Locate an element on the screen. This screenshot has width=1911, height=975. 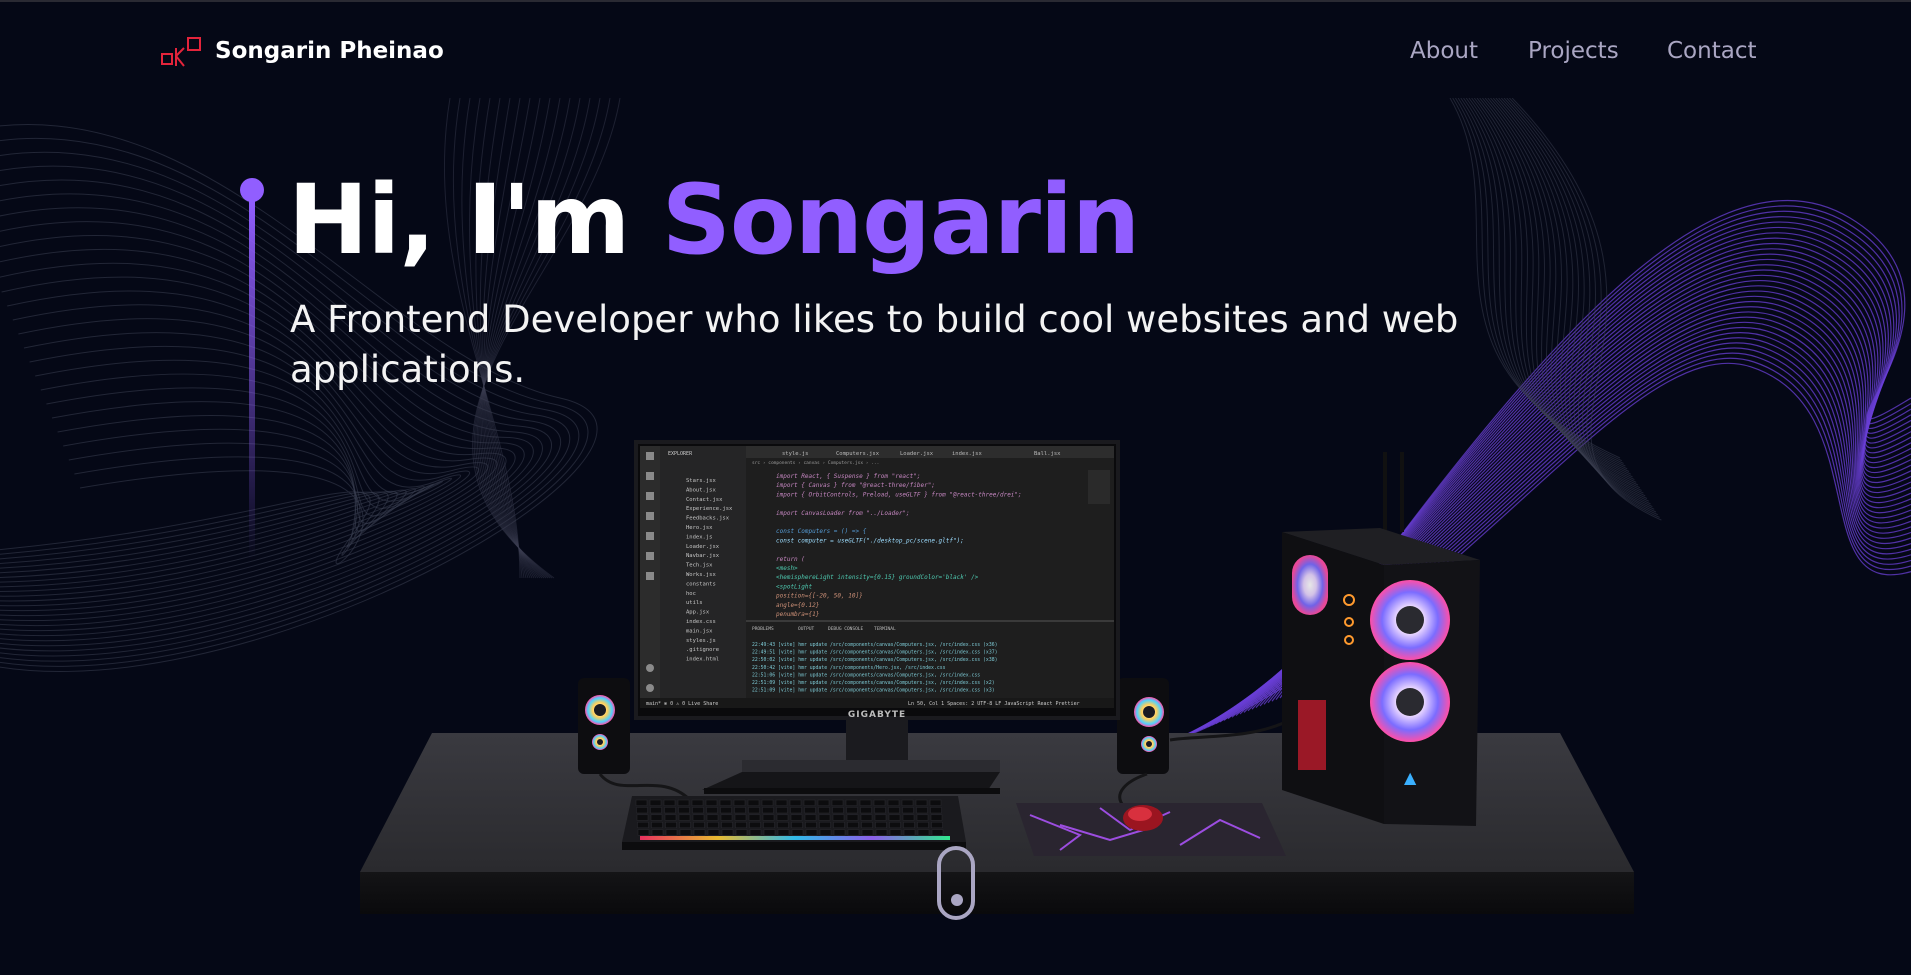
brand-name: Songarin Pheinao is located at coordinates (329, 51).